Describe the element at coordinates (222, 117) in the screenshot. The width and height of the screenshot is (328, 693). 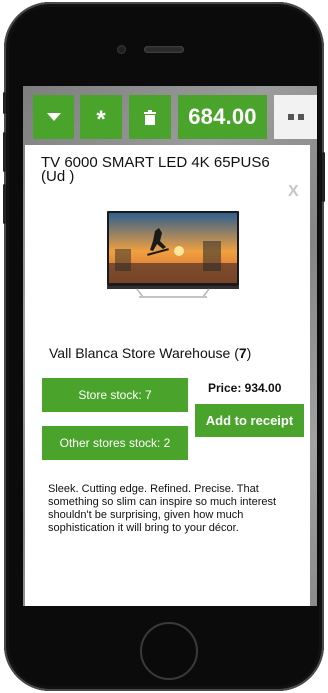
I see `receipt-total: 684.00` at that location.